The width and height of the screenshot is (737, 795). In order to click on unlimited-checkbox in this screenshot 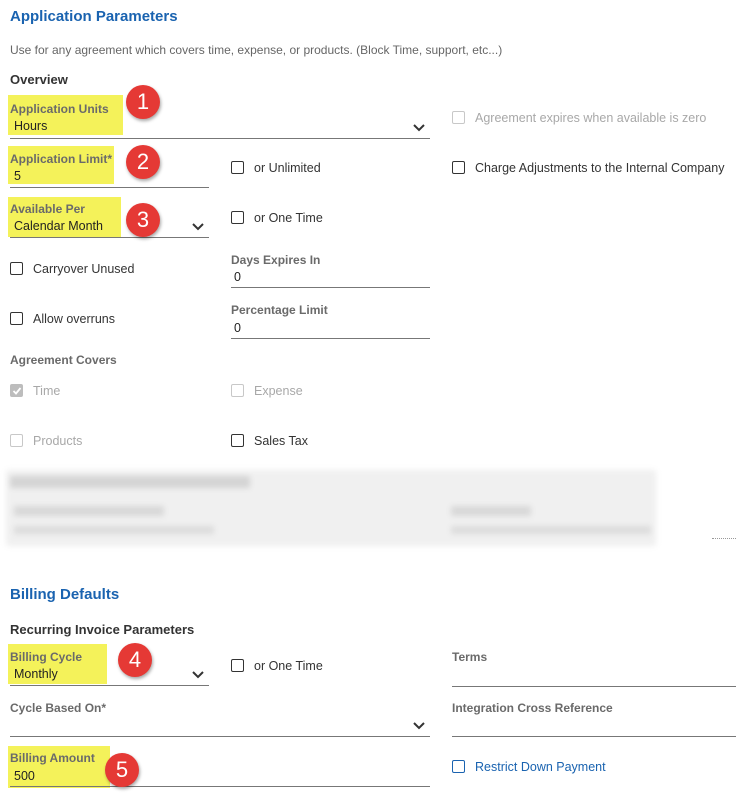, I will do `click(237, 167)`.